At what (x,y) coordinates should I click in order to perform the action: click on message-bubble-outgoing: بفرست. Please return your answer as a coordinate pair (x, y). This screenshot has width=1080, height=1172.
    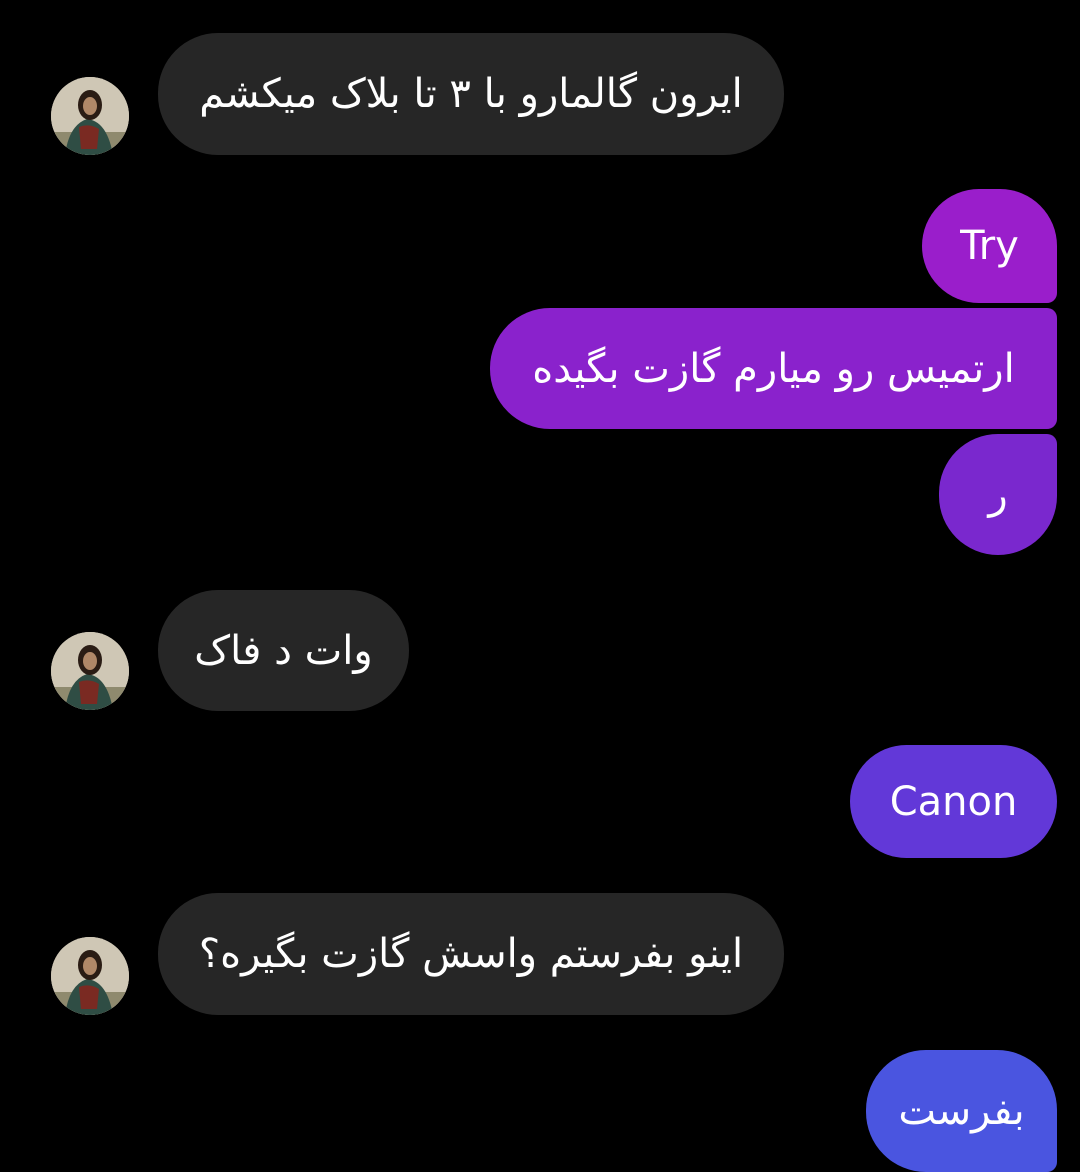
    Looking at the image, I should click on (961, 1111).